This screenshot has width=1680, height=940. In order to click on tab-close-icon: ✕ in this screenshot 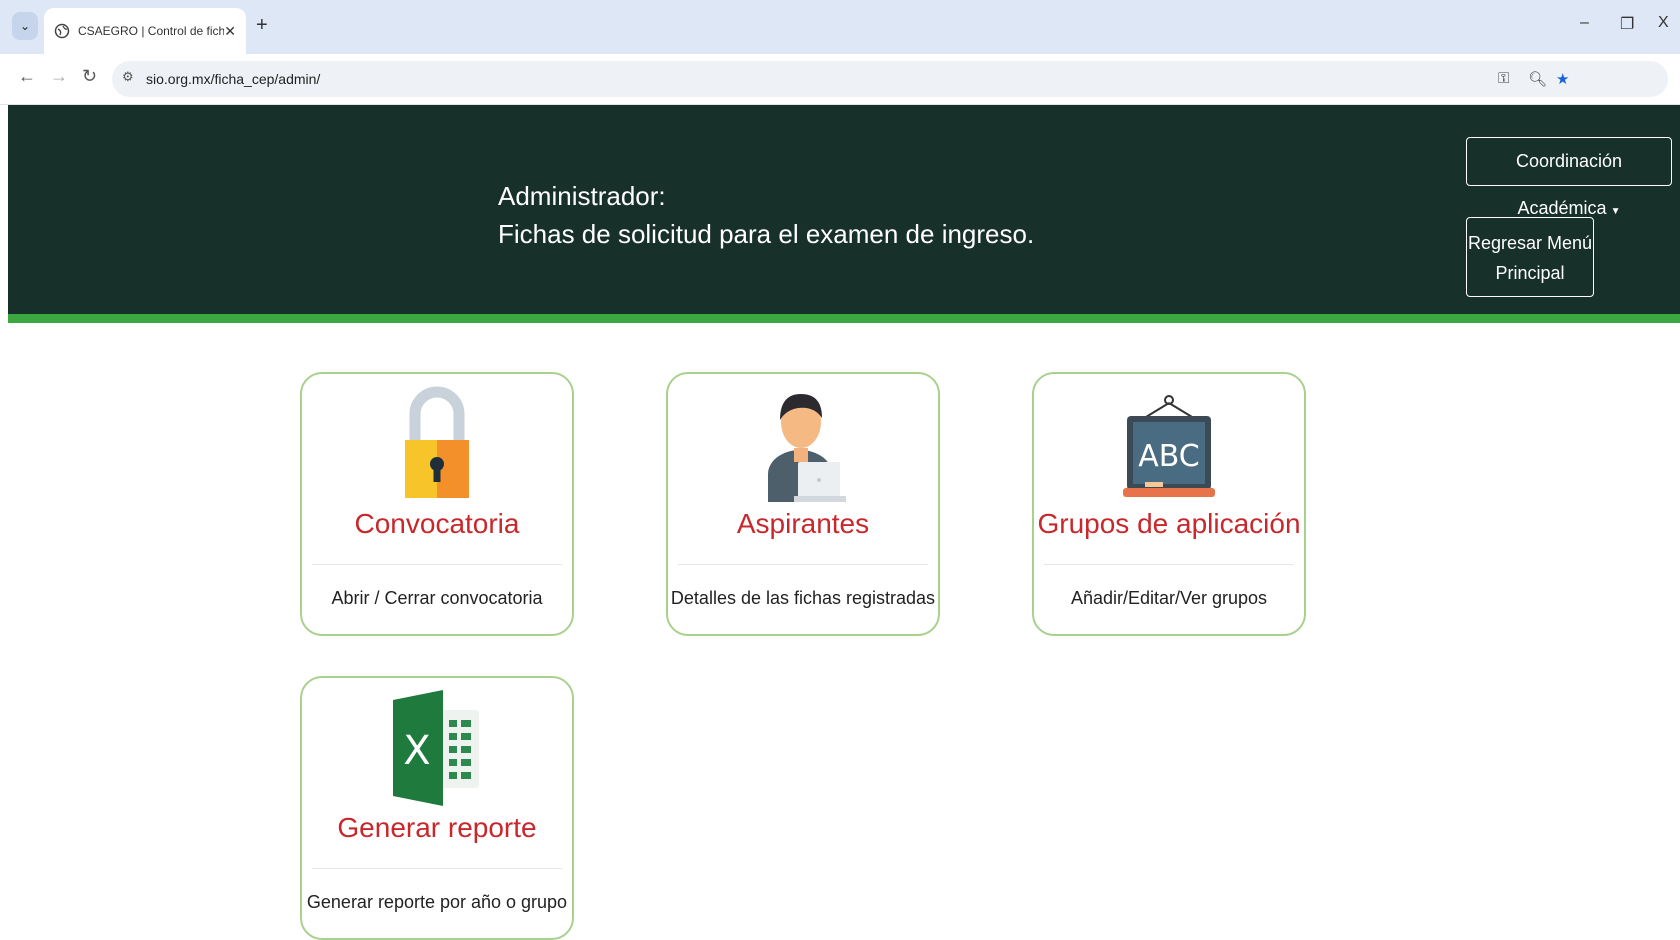, I will do `click(230, 31)`.